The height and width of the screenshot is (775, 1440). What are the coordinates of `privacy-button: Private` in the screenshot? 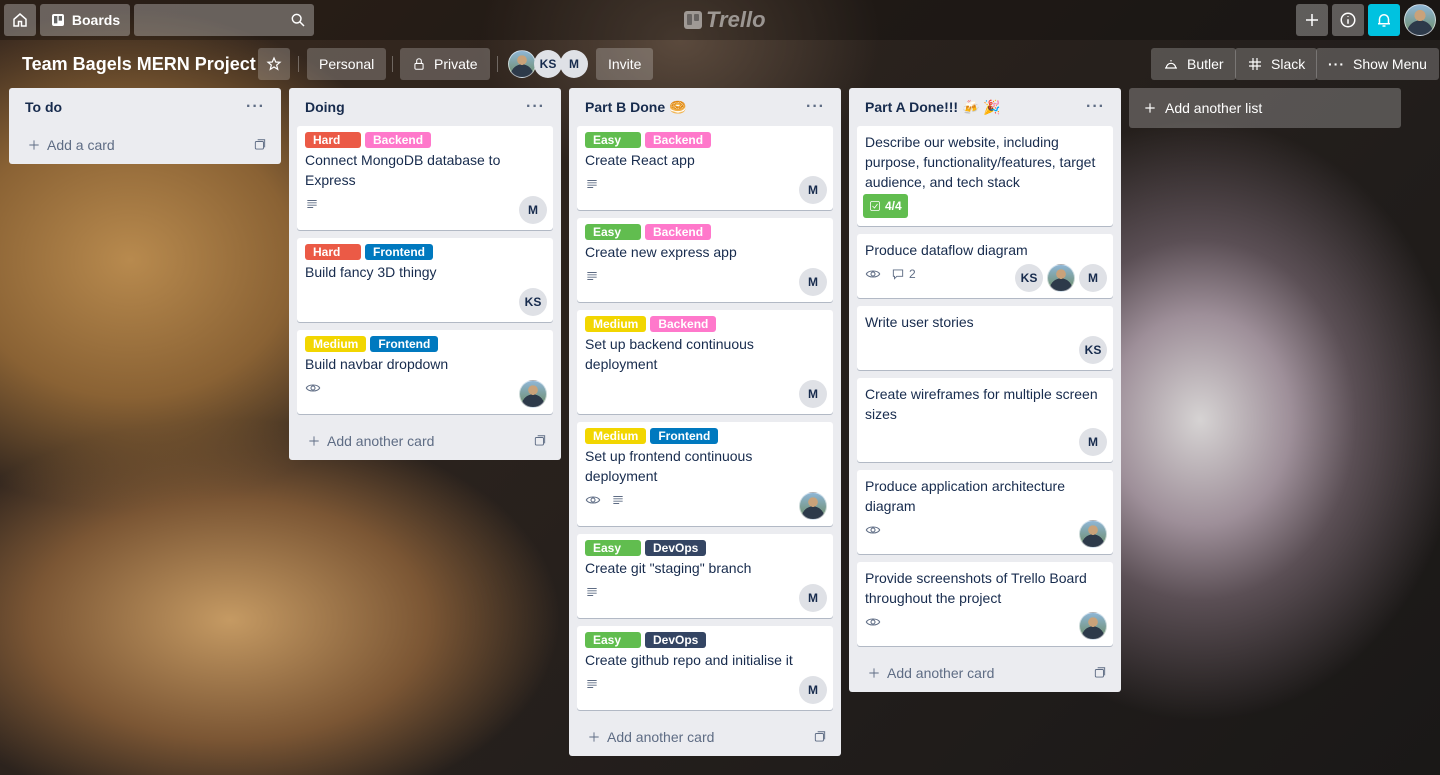 It's located at (445, 64).